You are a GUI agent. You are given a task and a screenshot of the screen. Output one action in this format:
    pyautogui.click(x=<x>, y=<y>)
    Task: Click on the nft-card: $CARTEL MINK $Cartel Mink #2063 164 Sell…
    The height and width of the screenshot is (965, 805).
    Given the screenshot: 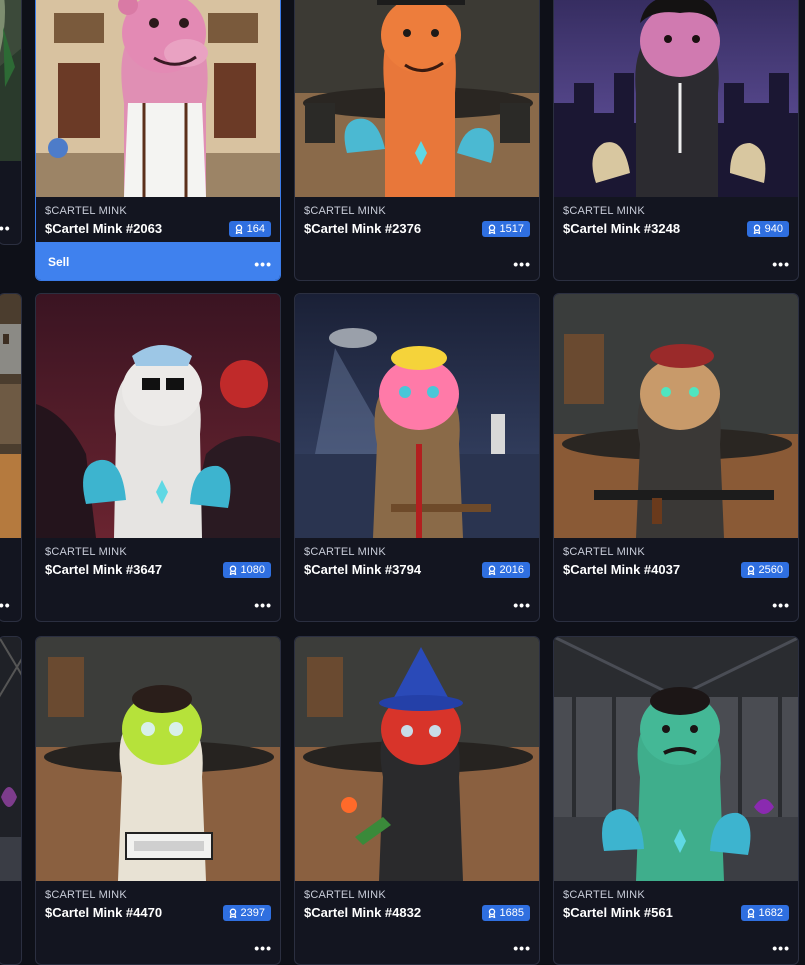 What is the action you would take?
    pyautogui.click(x=158, y=140)
    